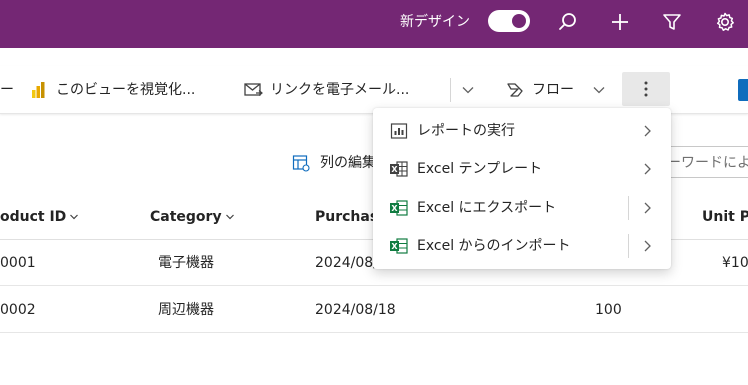 The width and height of the screenshot is (748, 385). Describe the element at coordinates (515, 90) in the screenshot. I see `flow-icon` at that location.